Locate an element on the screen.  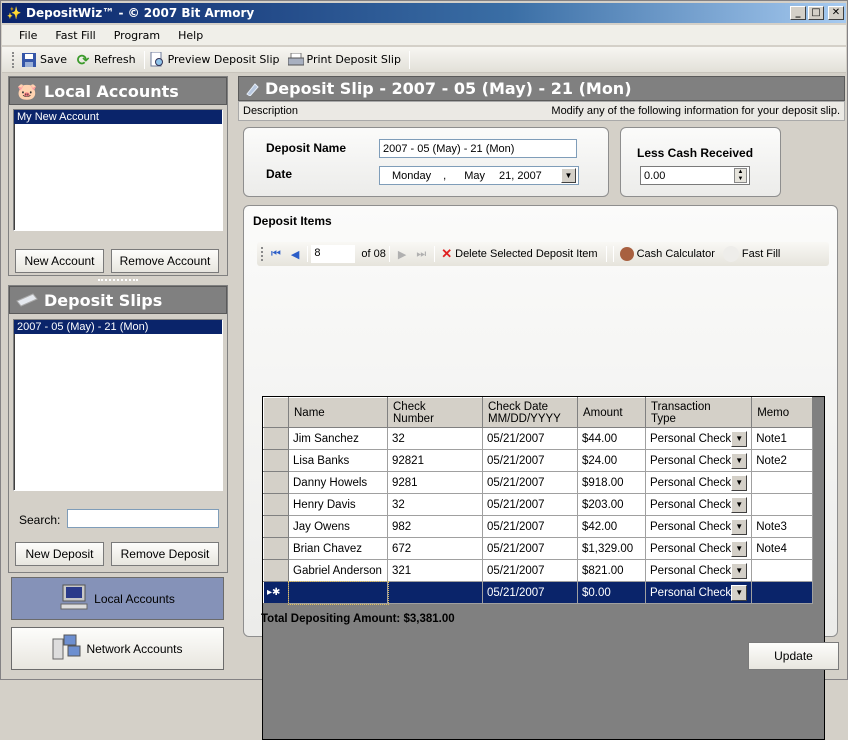
remove-account-button: Remove Account is located at coordinates (165, 261).